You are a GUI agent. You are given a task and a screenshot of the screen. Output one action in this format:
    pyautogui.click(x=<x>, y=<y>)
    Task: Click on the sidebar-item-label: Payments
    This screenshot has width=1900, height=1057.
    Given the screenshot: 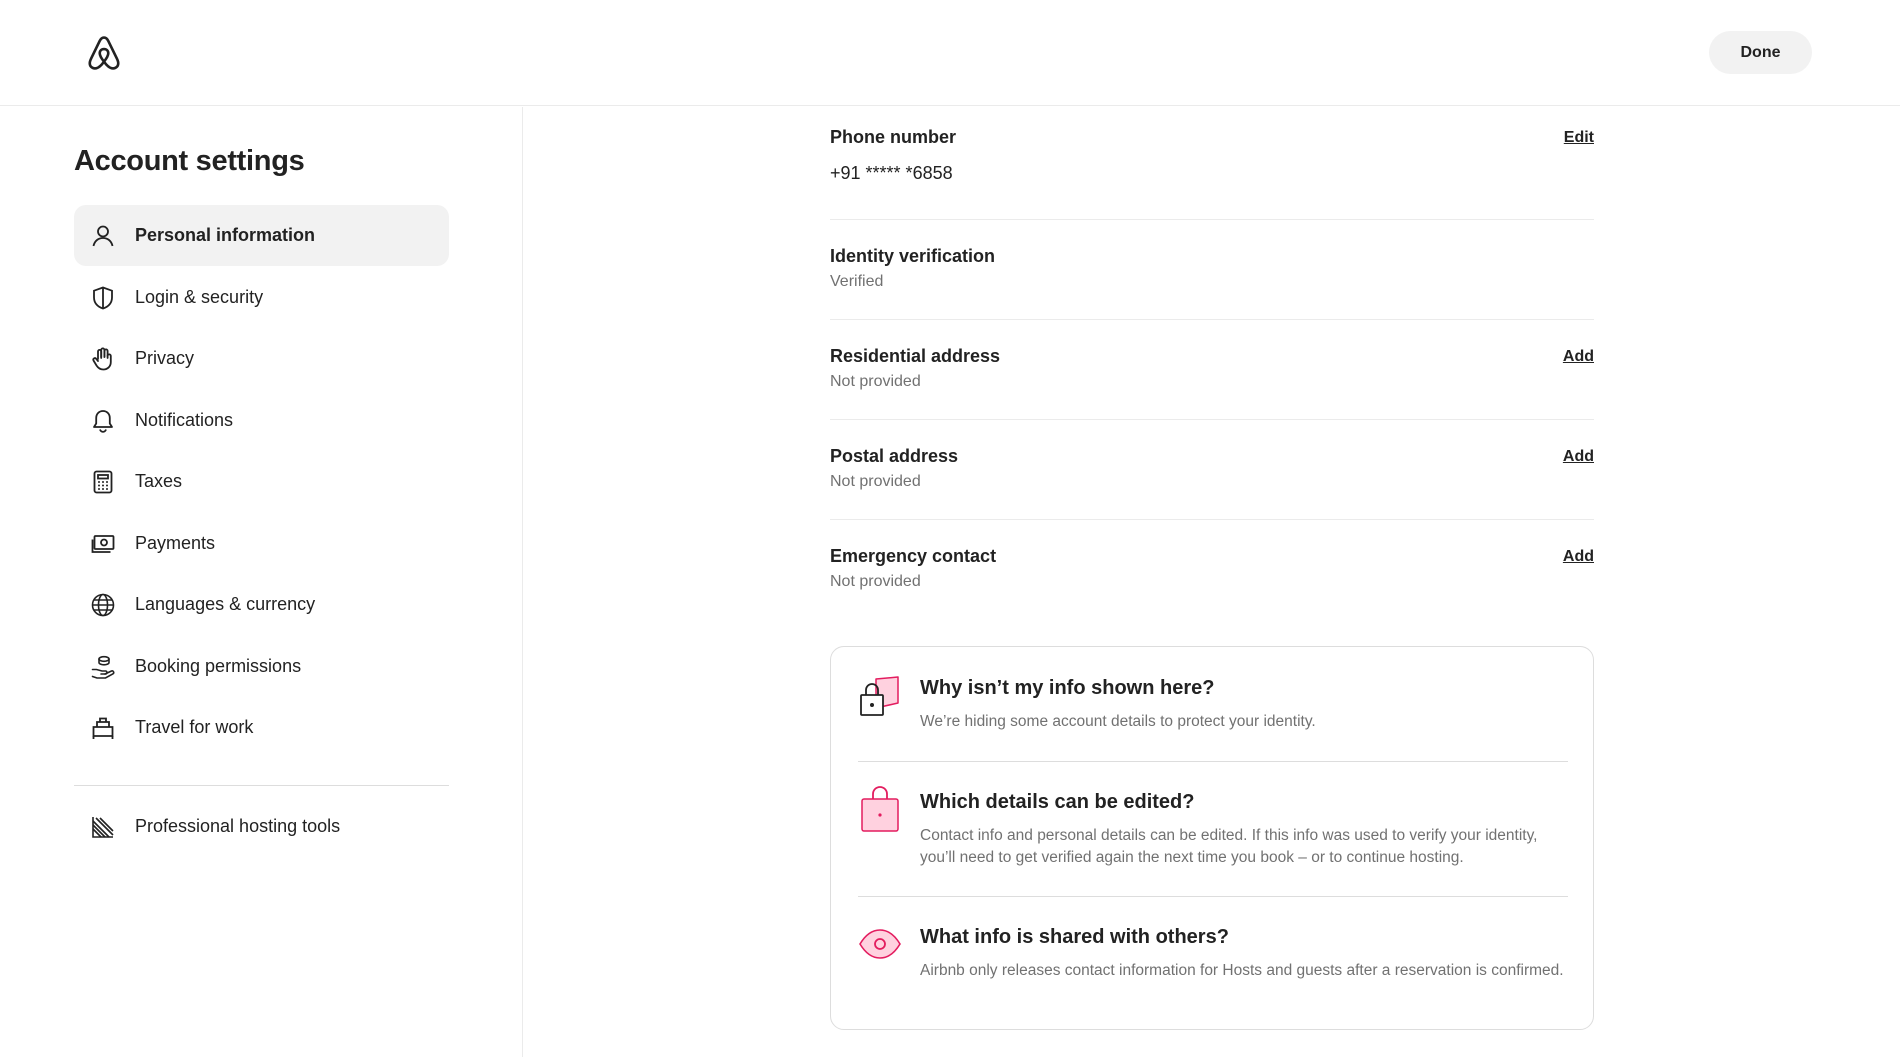 What is the action you would take?
    pyautogui.click(x=175, y=542)
    